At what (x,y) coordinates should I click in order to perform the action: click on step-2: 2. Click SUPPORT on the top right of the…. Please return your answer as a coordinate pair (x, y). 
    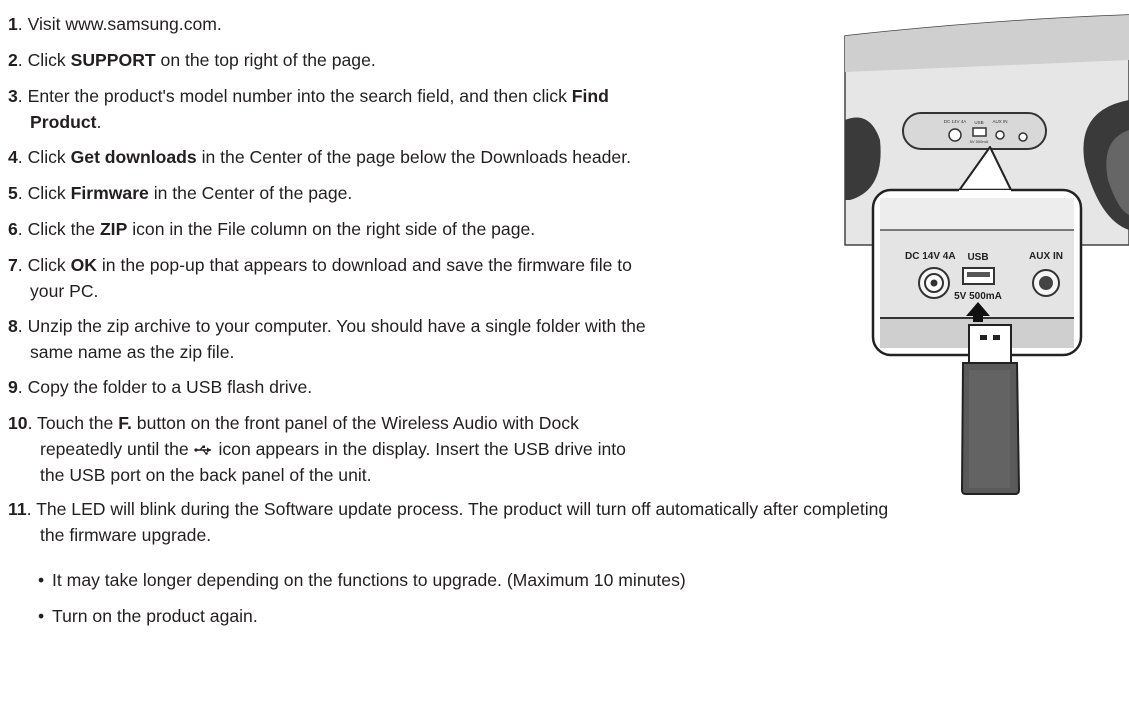
    Looking at the image, I should click on (192, 60).